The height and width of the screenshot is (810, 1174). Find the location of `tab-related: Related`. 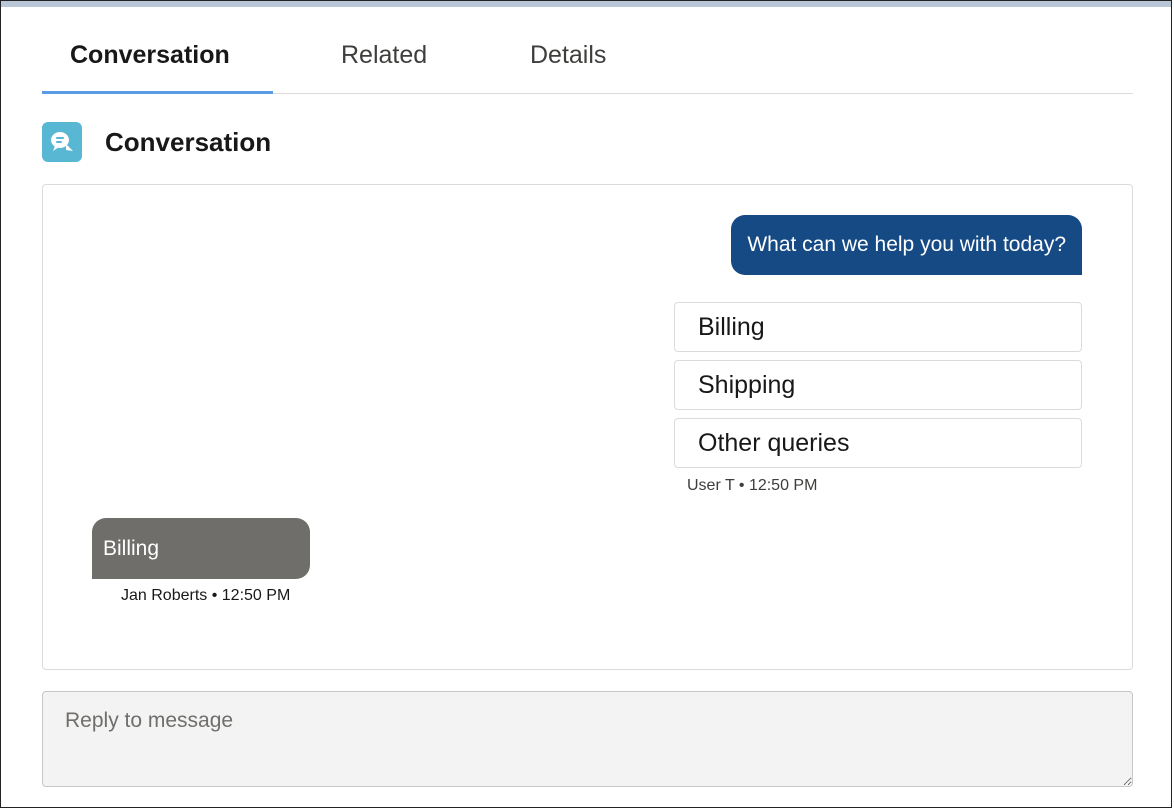

tab-related: Related is located at coordinates (384, 55).